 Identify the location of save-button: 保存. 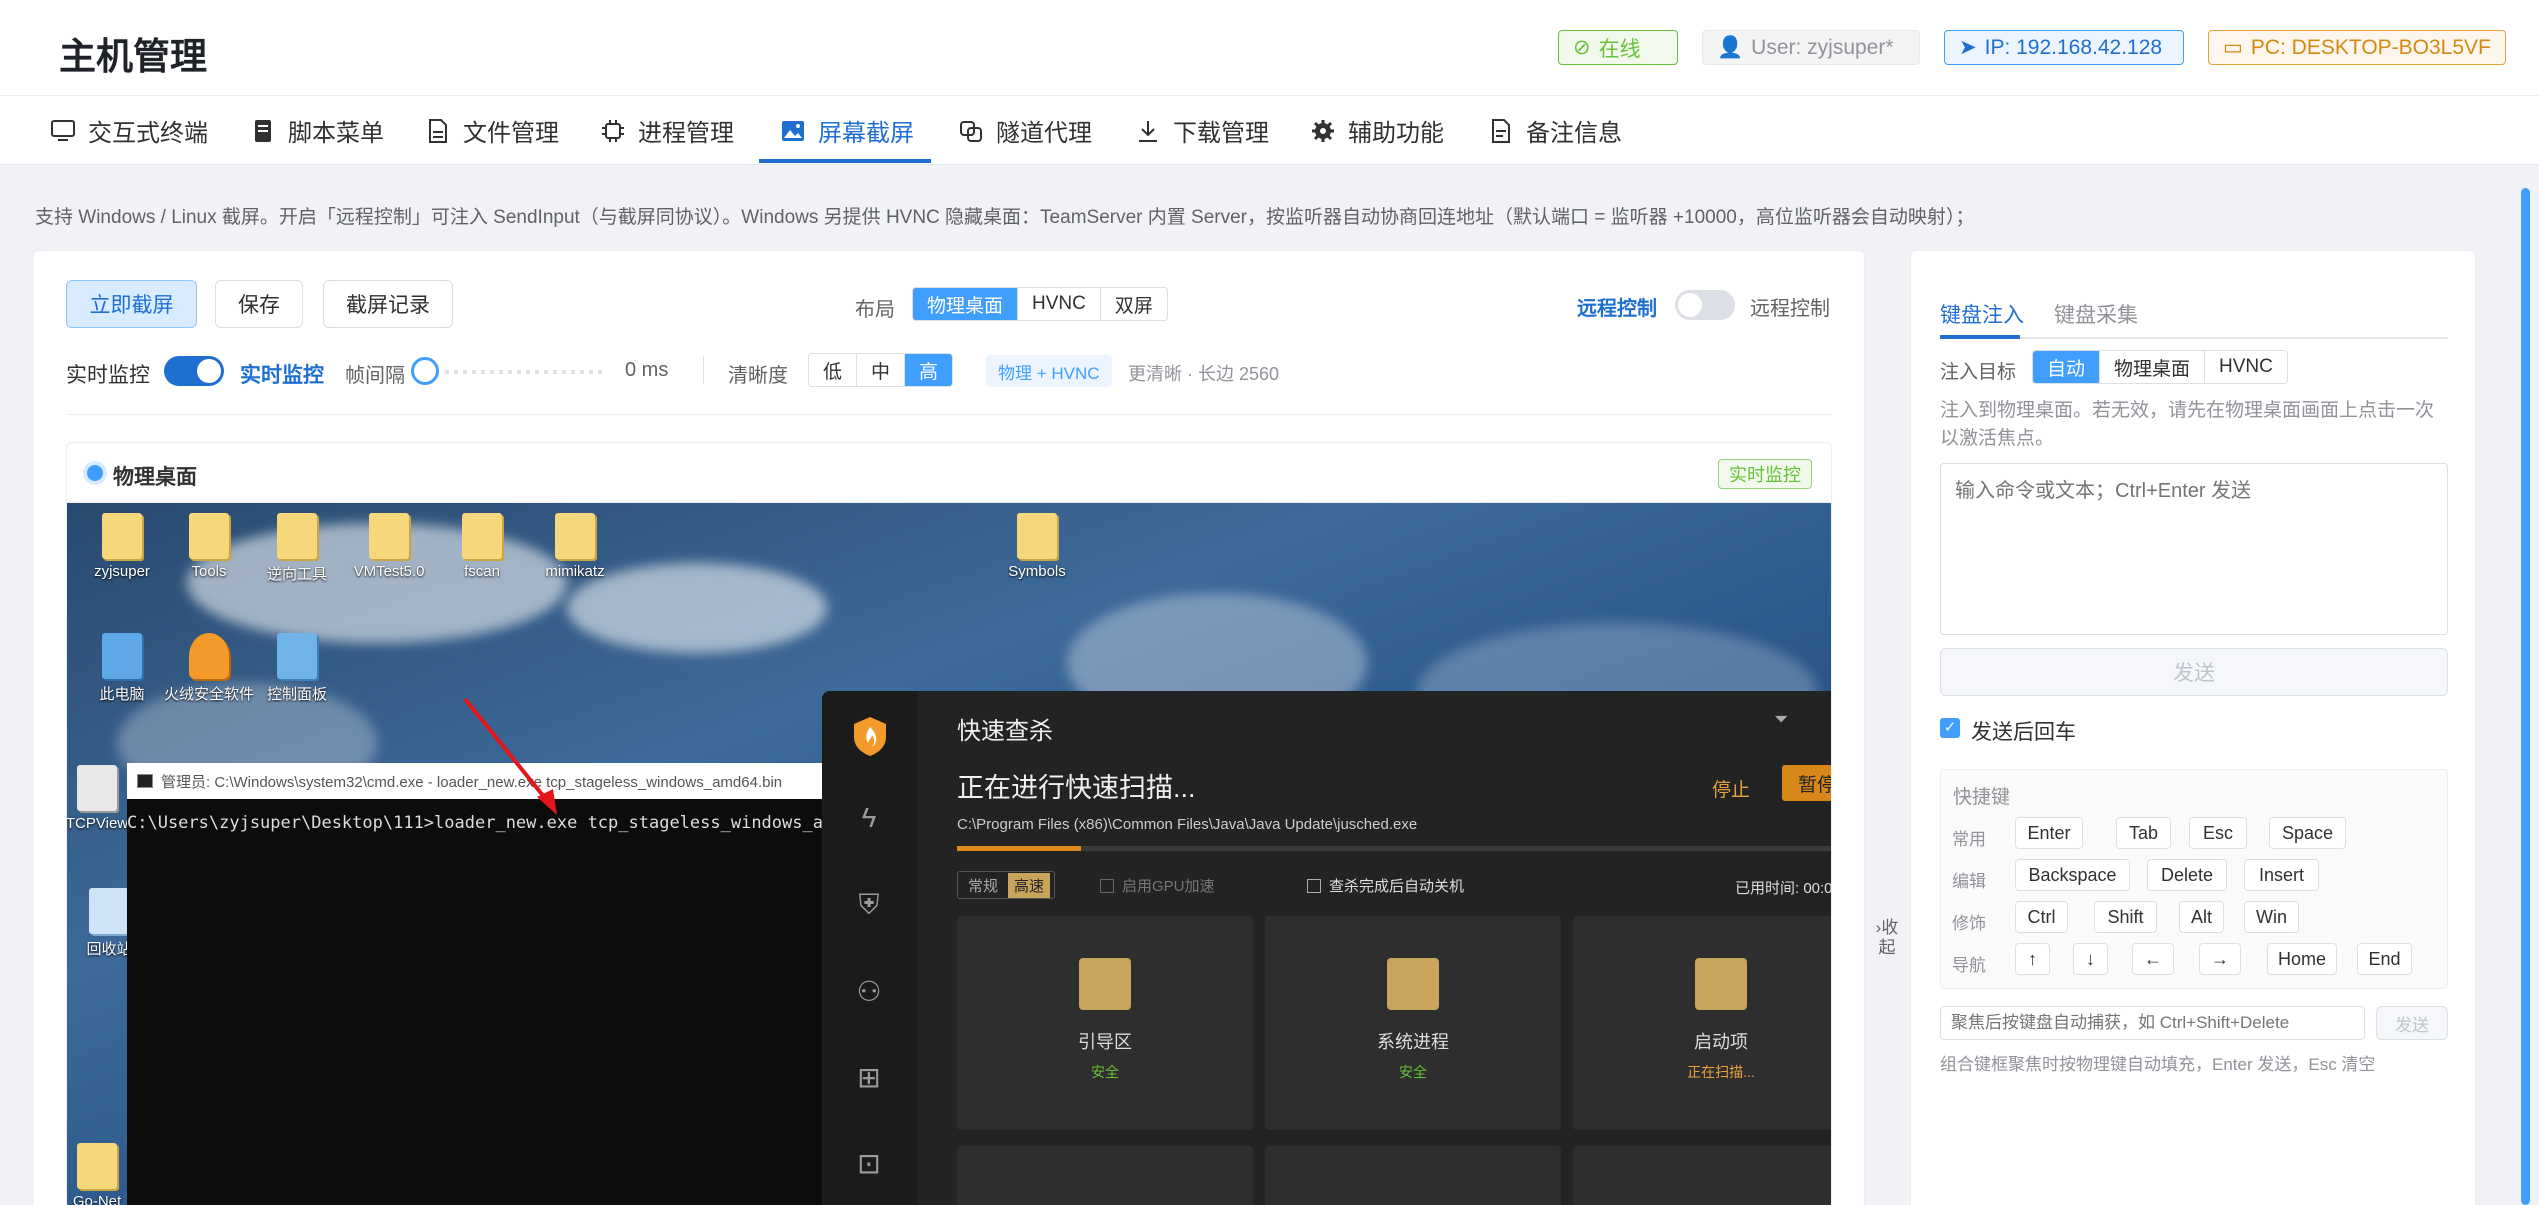
(259, 304).